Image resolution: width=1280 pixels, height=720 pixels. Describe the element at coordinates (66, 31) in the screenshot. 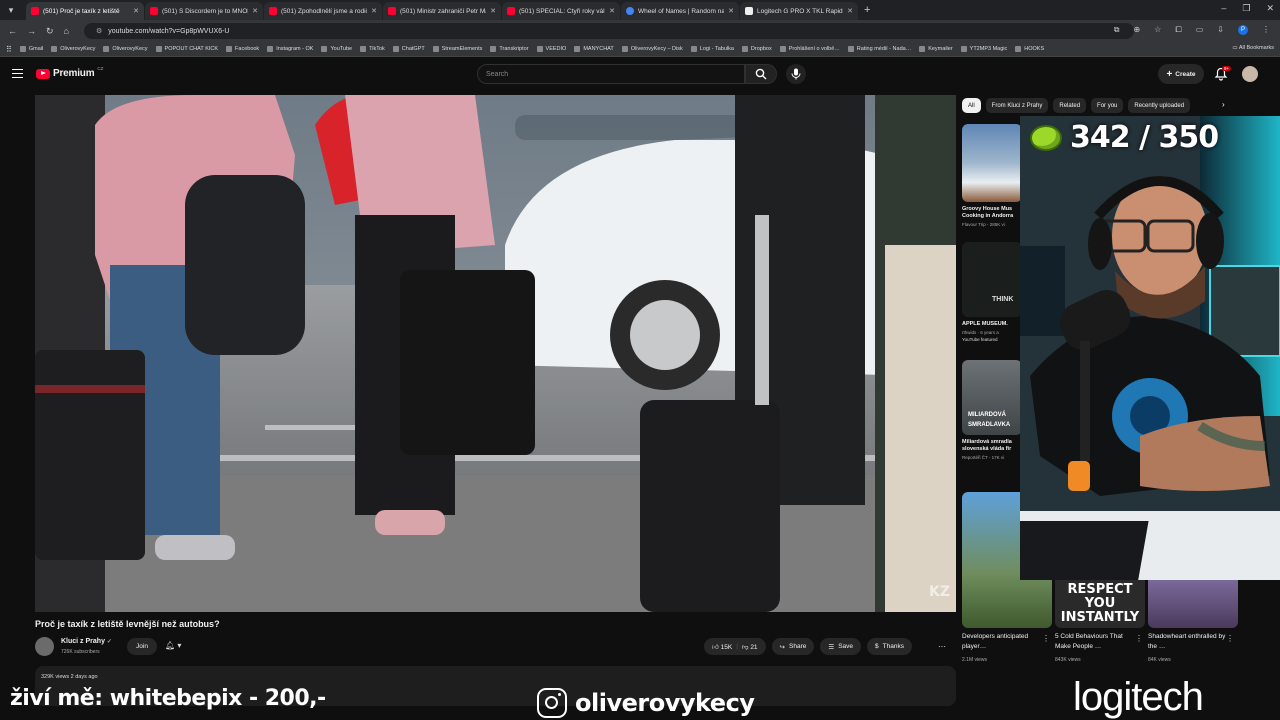

I see `home-icon: ⌂` at that location.